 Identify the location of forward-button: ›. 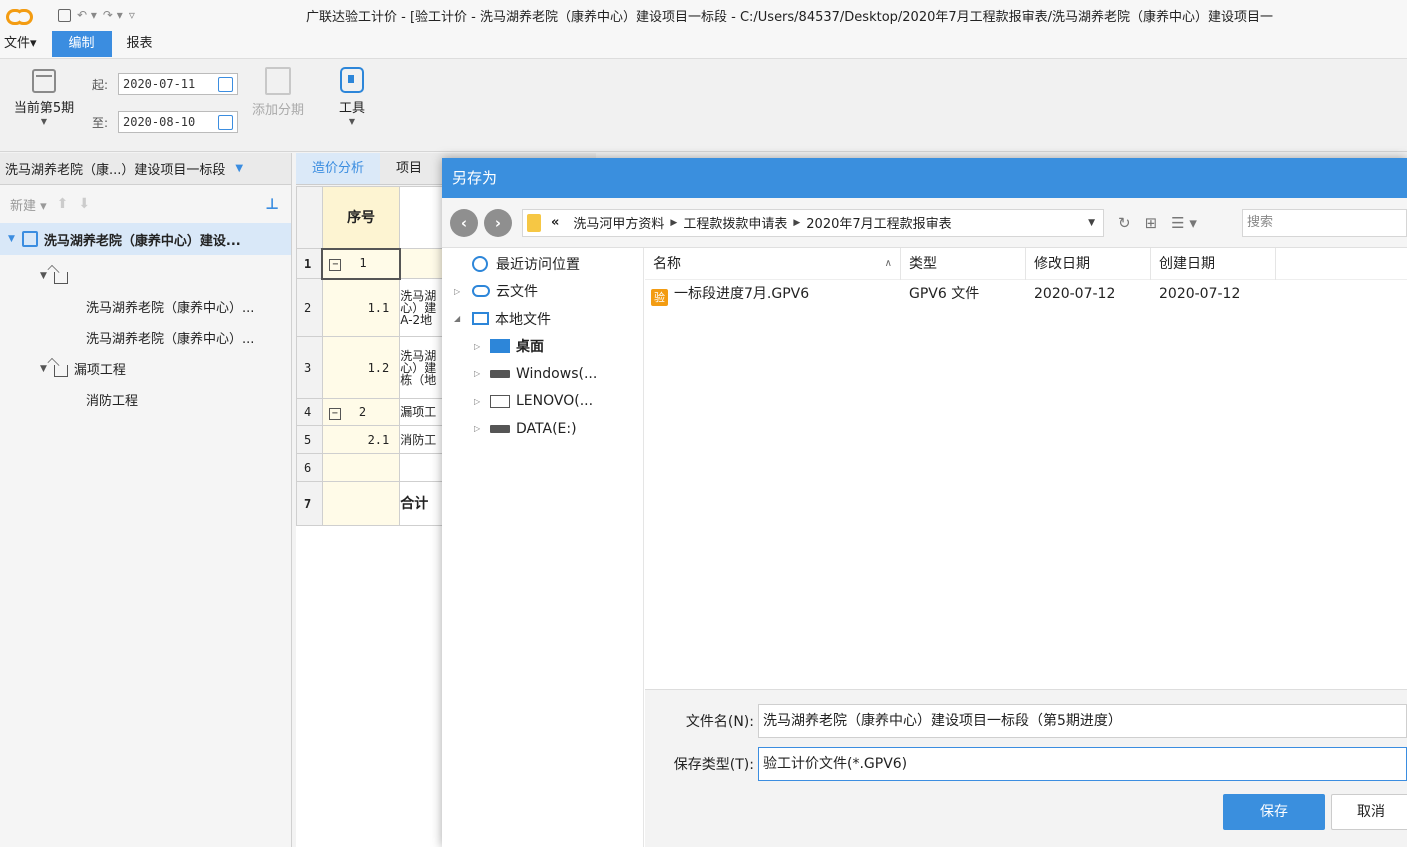
(498, 222).